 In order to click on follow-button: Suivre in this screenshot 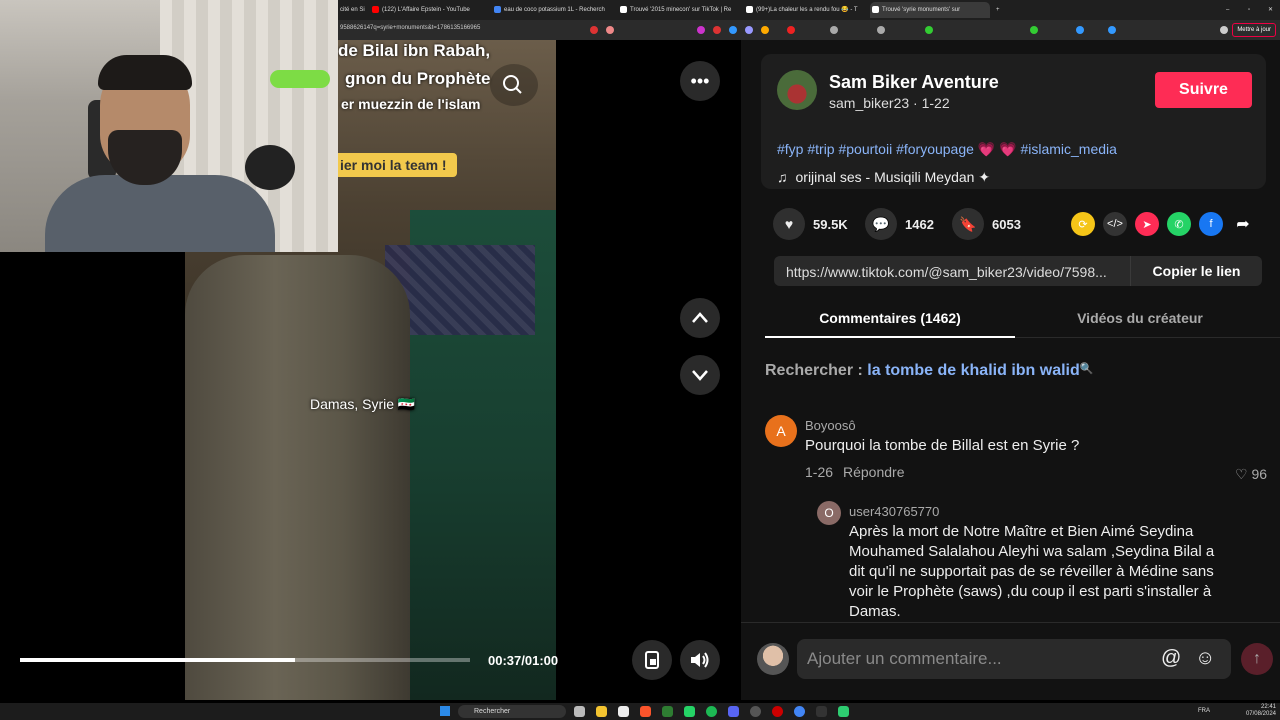, I will do `click(1203, 90)`.